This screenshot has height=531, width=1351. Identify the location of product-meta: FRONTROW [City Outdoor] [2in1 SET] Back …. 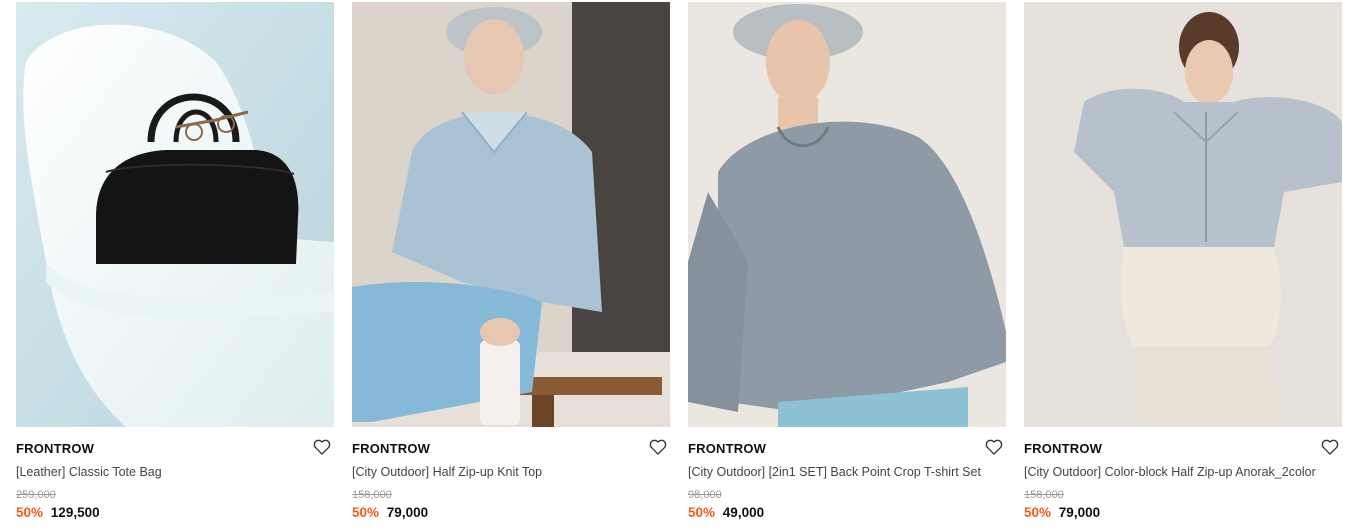
(847, 477).